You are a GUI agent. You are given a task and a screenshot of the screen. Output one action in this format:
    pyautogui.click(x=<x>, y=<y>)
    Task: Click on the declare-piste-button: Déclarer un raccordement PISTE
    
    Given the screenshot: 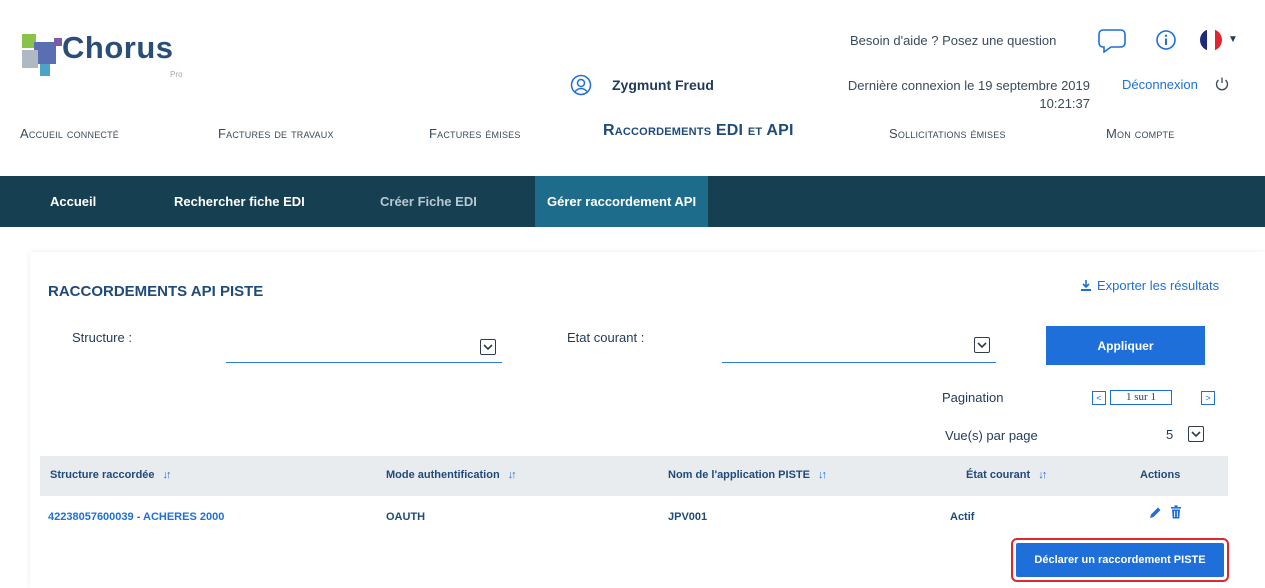 What is the action you would take?
    pyautogui.click(x=1120, y=560)
    